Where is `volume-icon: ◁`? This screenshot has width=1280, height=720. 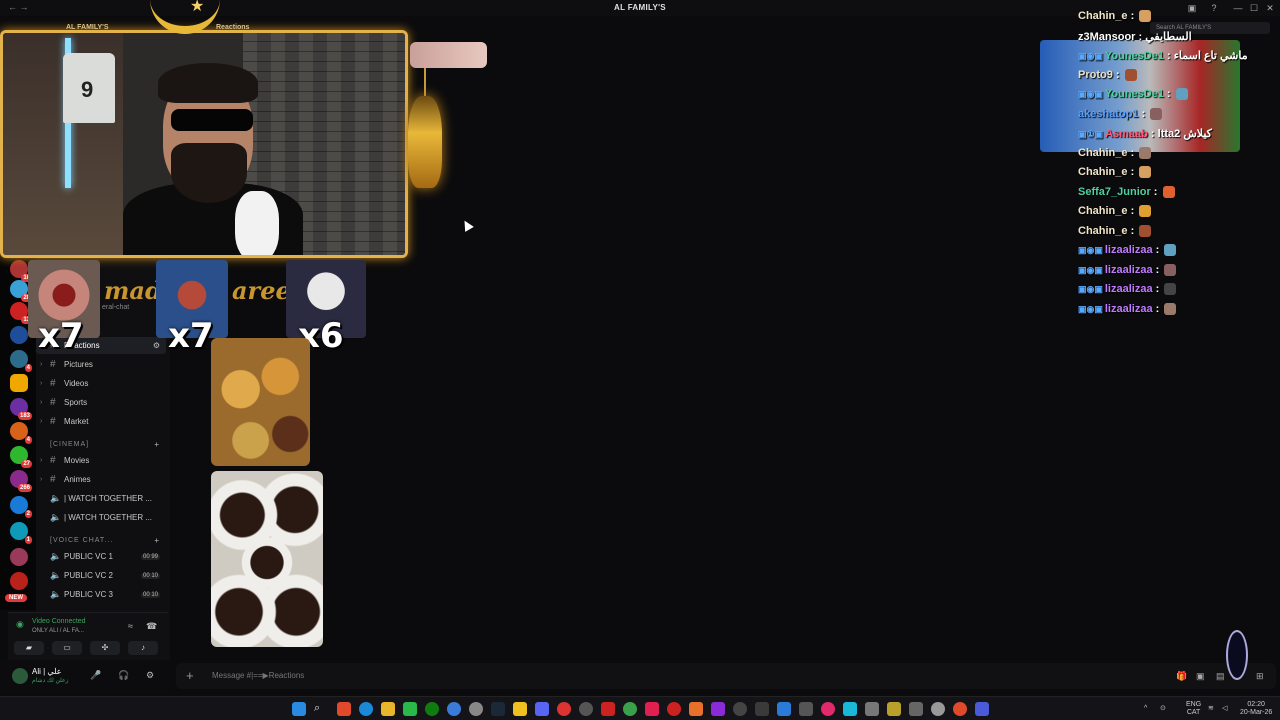
volume-icon: ◁ is located at coordinates (1224, 709).